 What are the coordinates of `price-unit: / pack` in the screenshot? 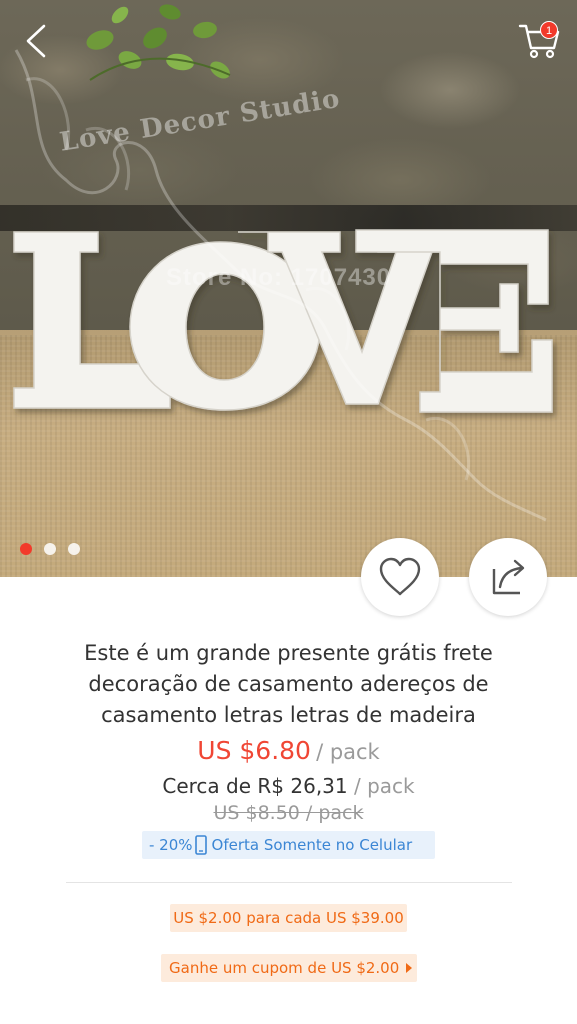 It's located at (348, 752).